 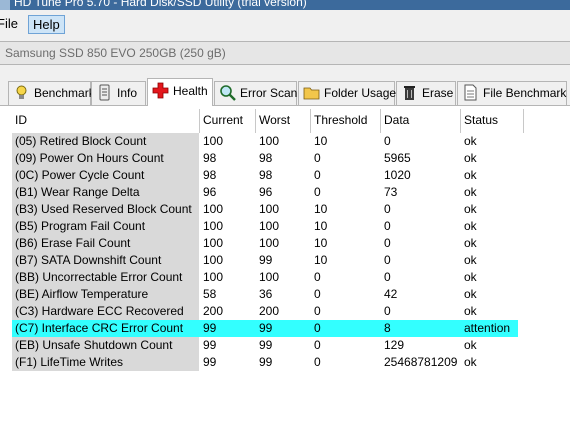 I want to click on cell-data: 8, so click(x=387, y=328).